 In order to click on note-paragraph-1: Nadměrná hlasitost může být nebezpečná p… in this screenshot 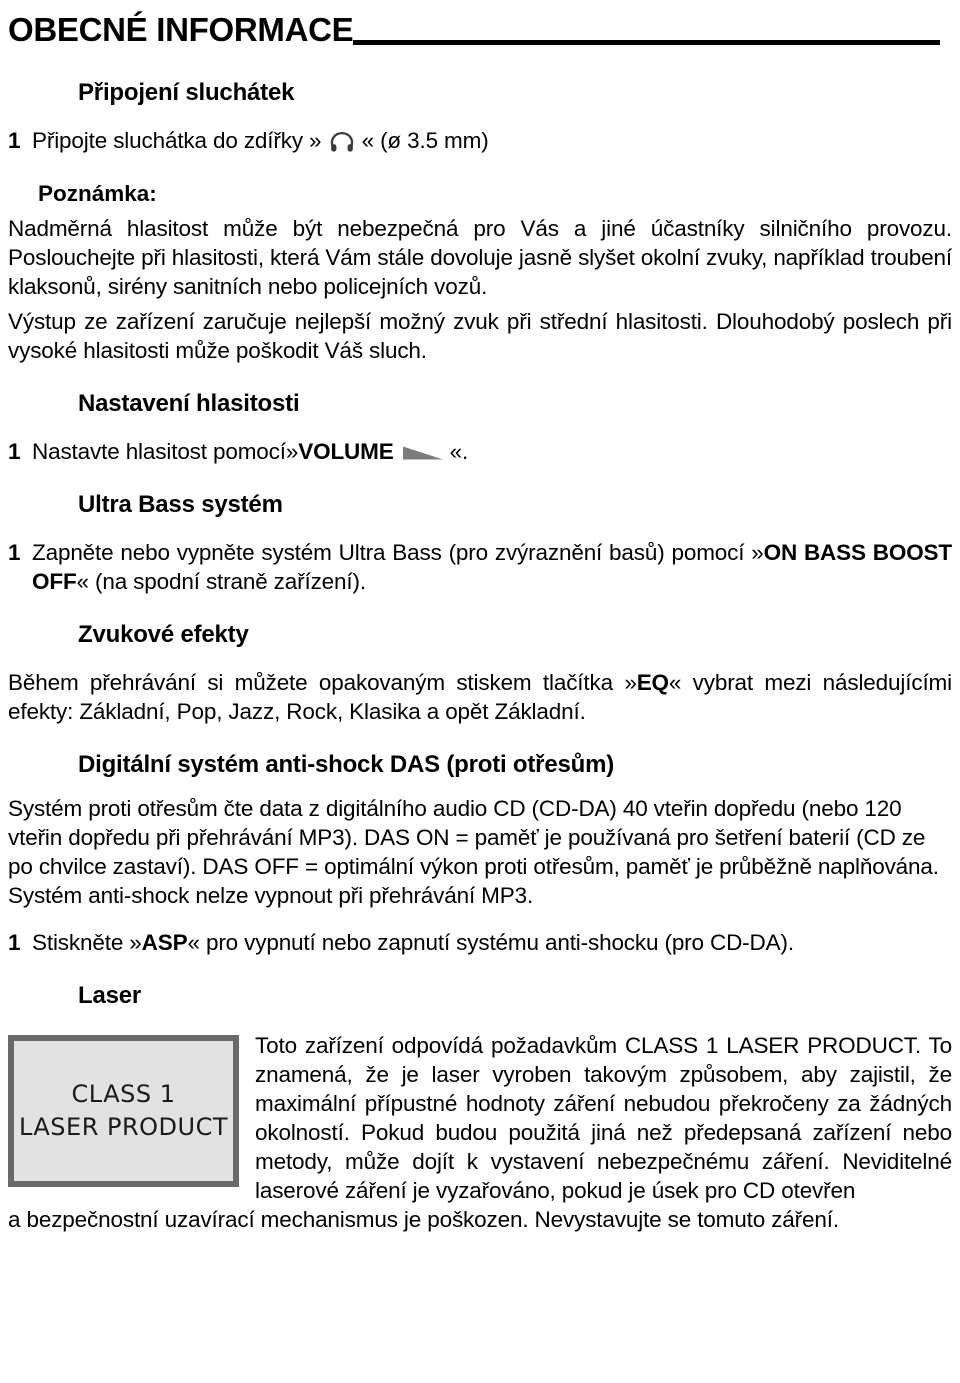, I will do `click(480, 257)`.